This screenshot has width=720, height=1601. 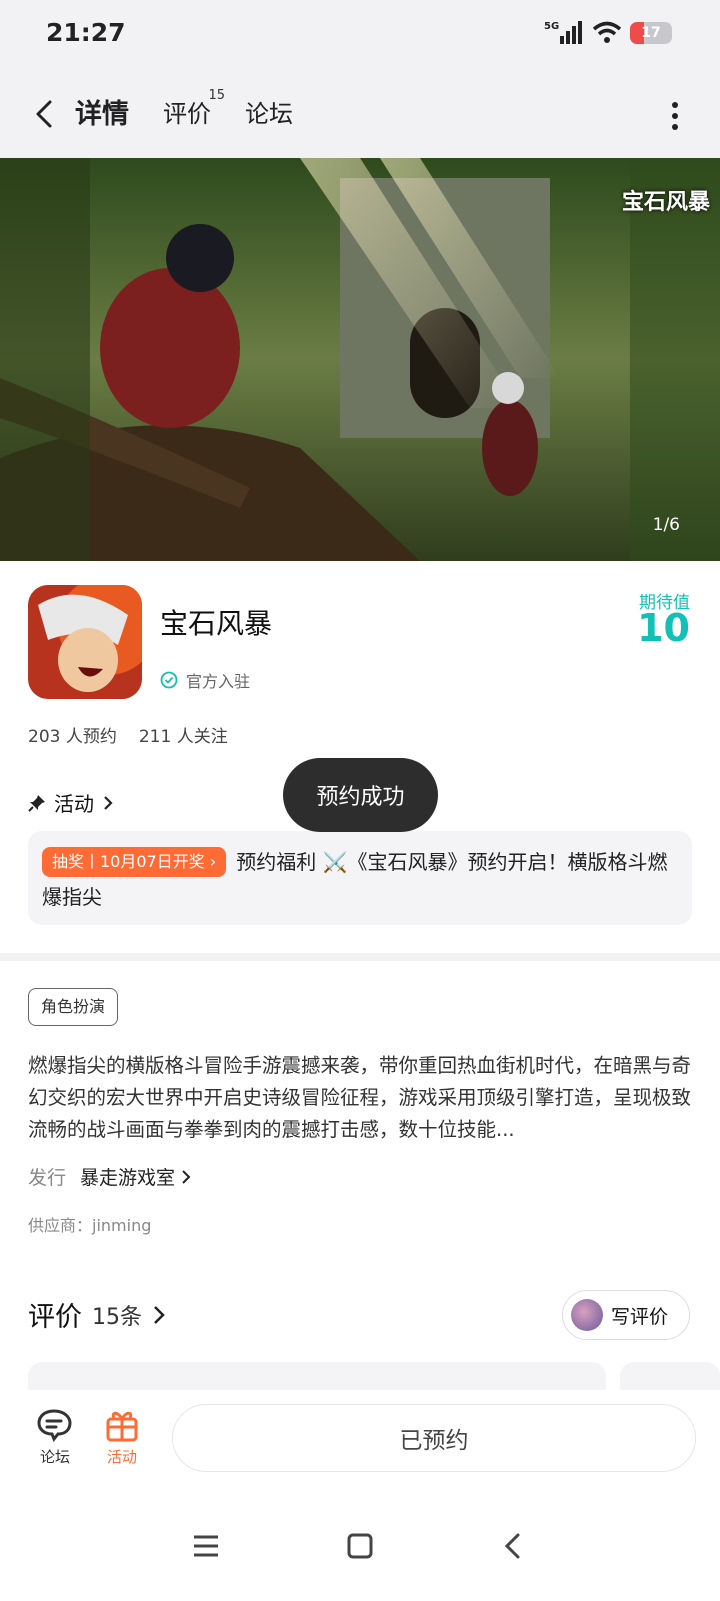 What do you see at coordinates (360, 795) in the screenshot?
I see `toast-message: 预约成功` at bounding box center [360, 795].